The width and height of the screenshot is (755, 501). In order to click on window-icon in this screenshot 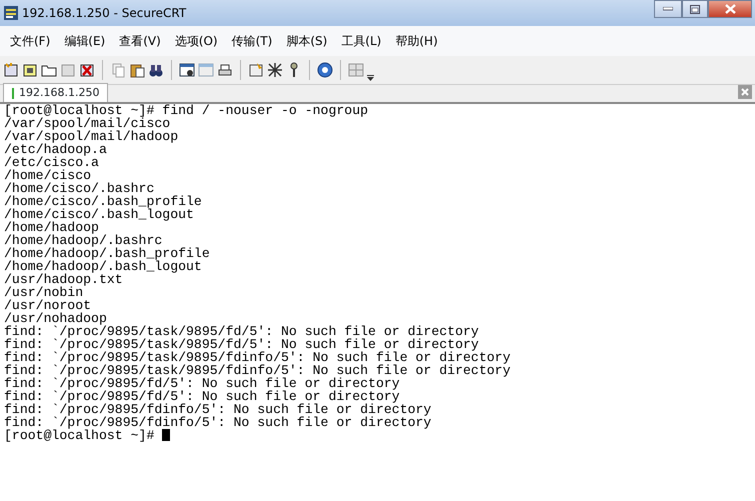, I will do `click(187, 70)`.